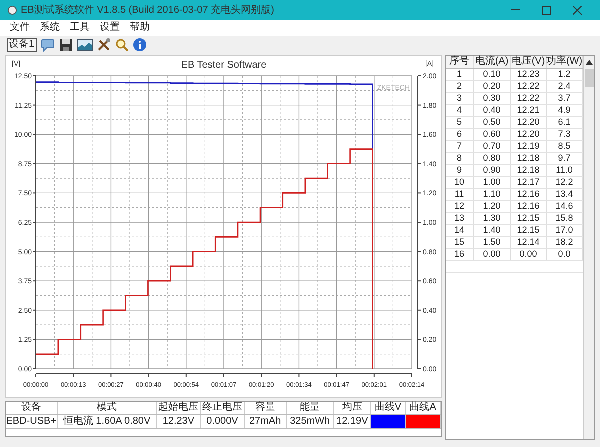 The image size is (600, 447). I want to click on window-title: EB测试系统软件 V1.8.5 (Build 2016-03-07 充电头网别版), so click(147, 11).